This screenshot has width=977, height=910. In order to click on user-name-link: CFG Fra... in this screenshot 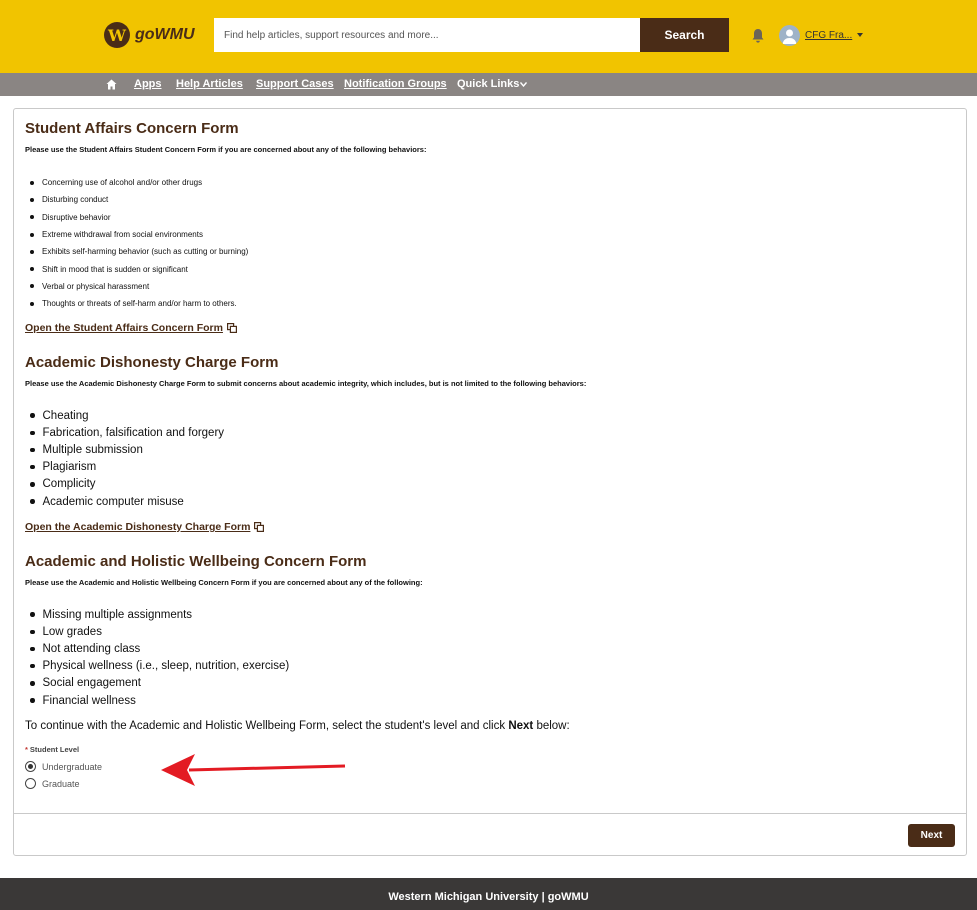, I will do `click(828, 35)`.